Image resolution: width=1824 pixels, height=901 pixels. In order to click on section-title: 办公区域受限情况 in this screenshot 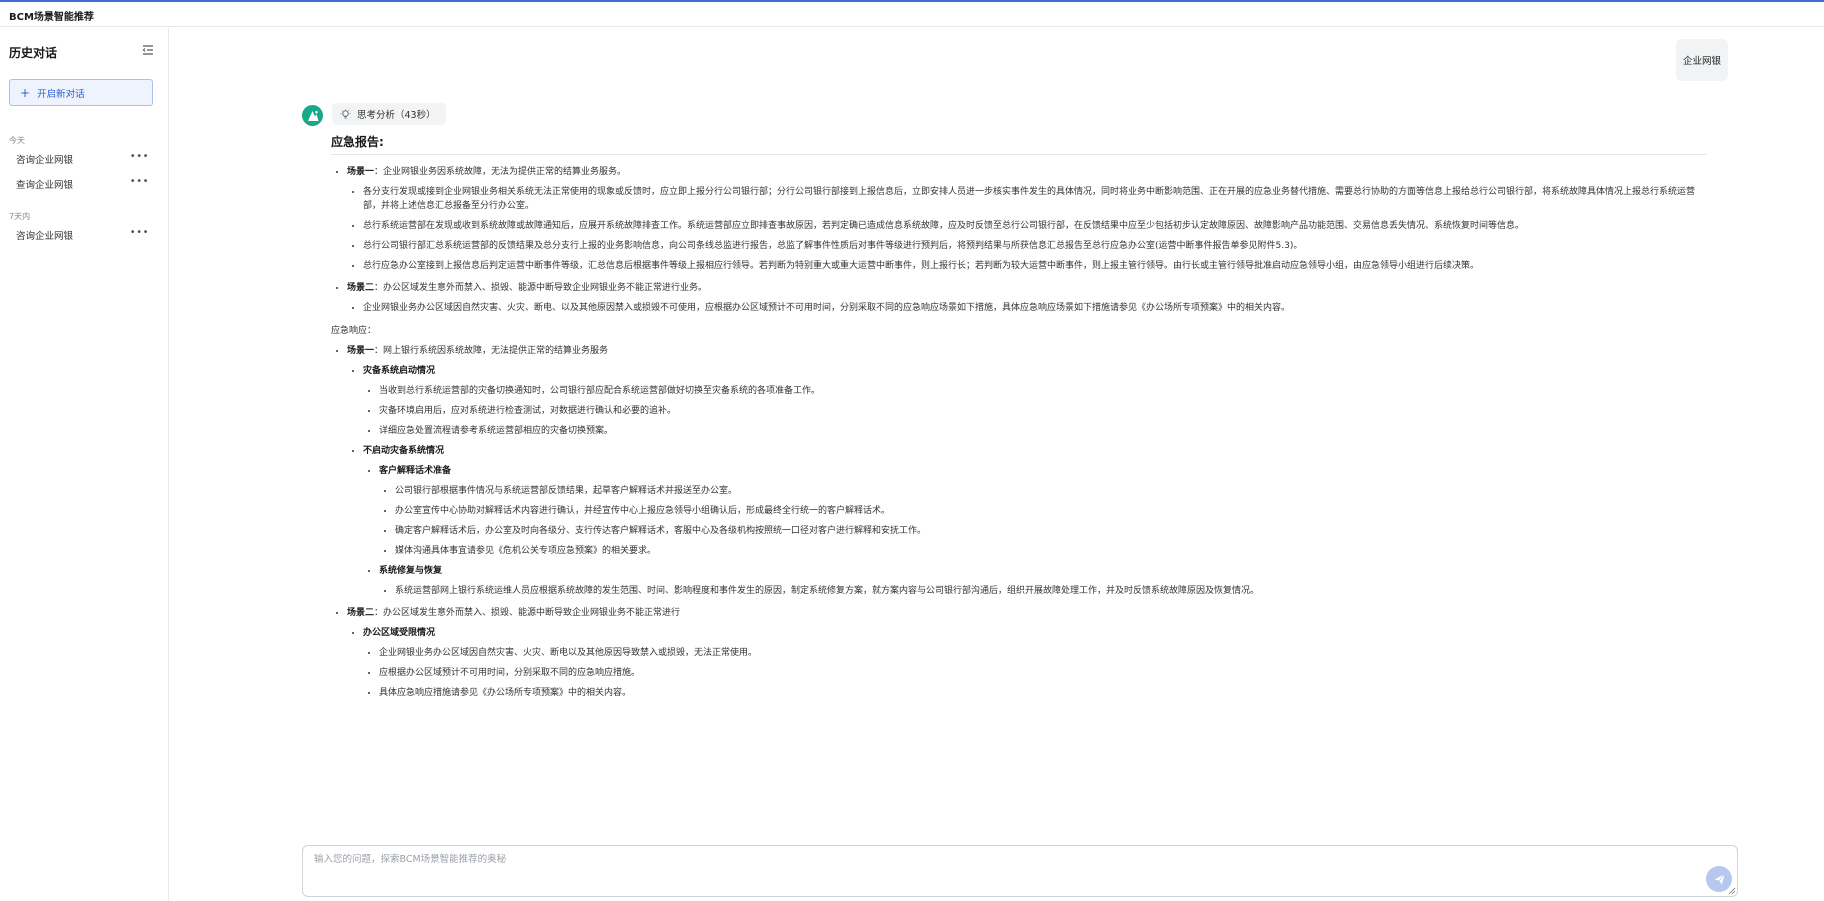, I will do `click(399, 633)`.